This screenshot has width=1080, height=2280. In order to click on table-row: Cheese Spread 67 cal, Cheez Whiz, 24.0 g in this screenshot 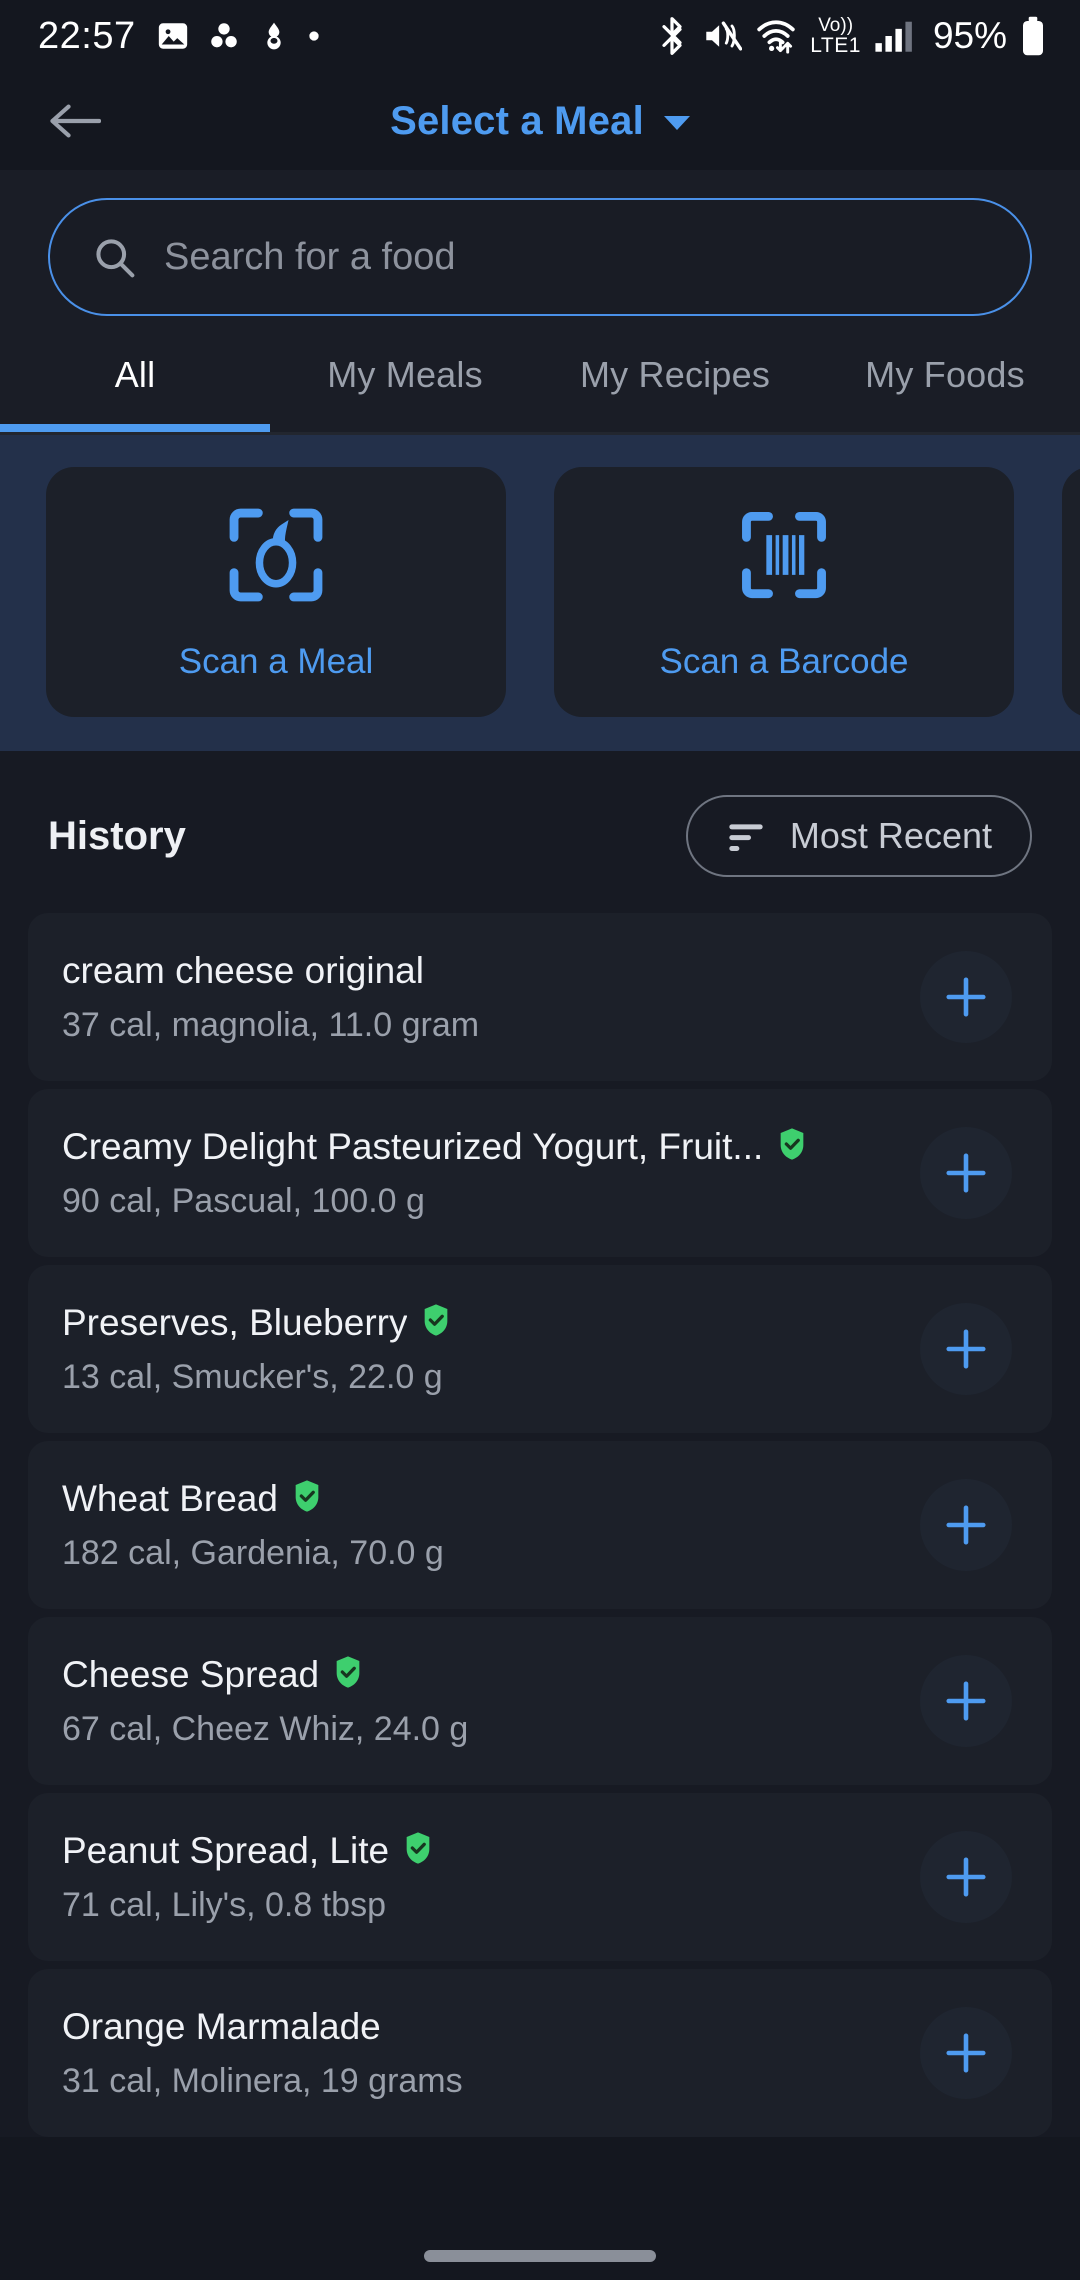, I will do `click(540, 1701)`.